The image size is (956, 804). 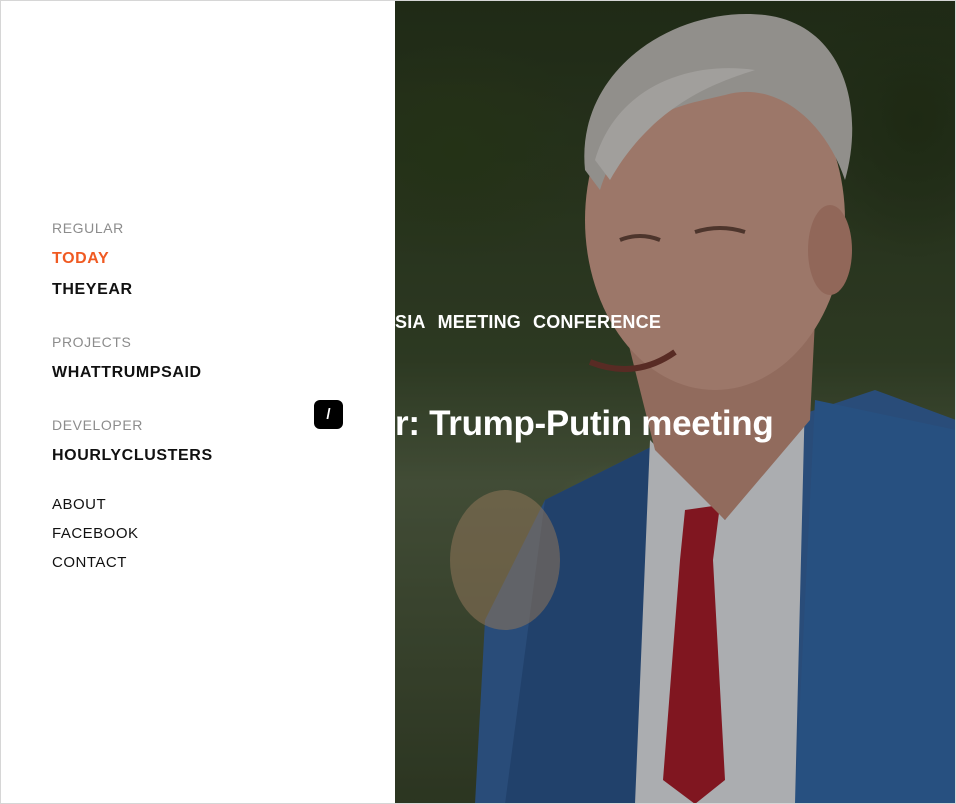 What do you see at coordinates (132, 562) in the screenshot?
I see `link-contact: CONTACT` at bounding box center [132, 562].